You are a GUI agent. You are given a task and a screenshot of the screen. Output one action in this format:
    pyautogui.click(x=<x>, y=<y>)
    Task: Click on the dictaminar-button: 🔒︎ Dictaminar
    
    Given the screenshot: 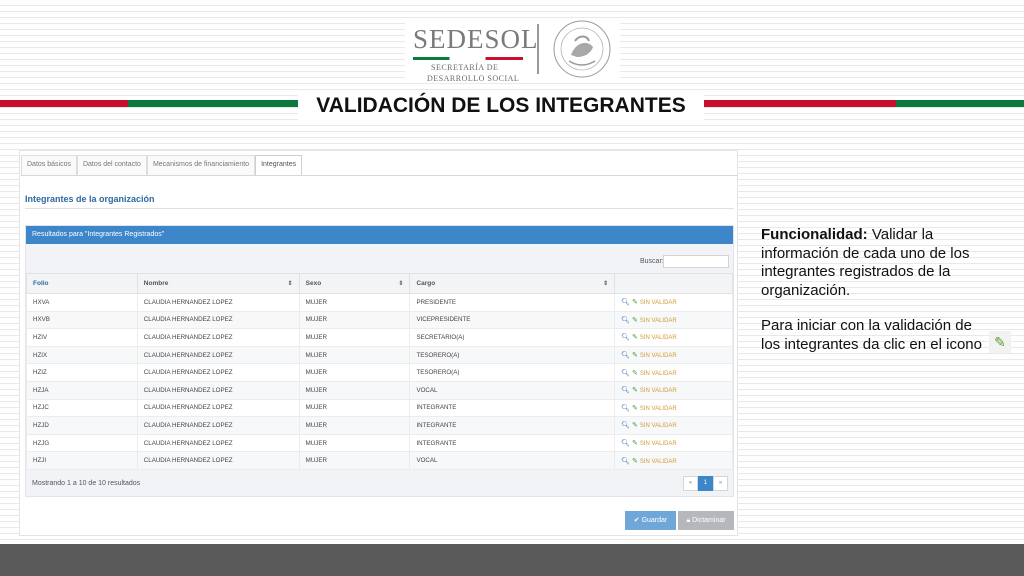 What is the action you would take?
    pyautogui.click(x=706, y=520)
    